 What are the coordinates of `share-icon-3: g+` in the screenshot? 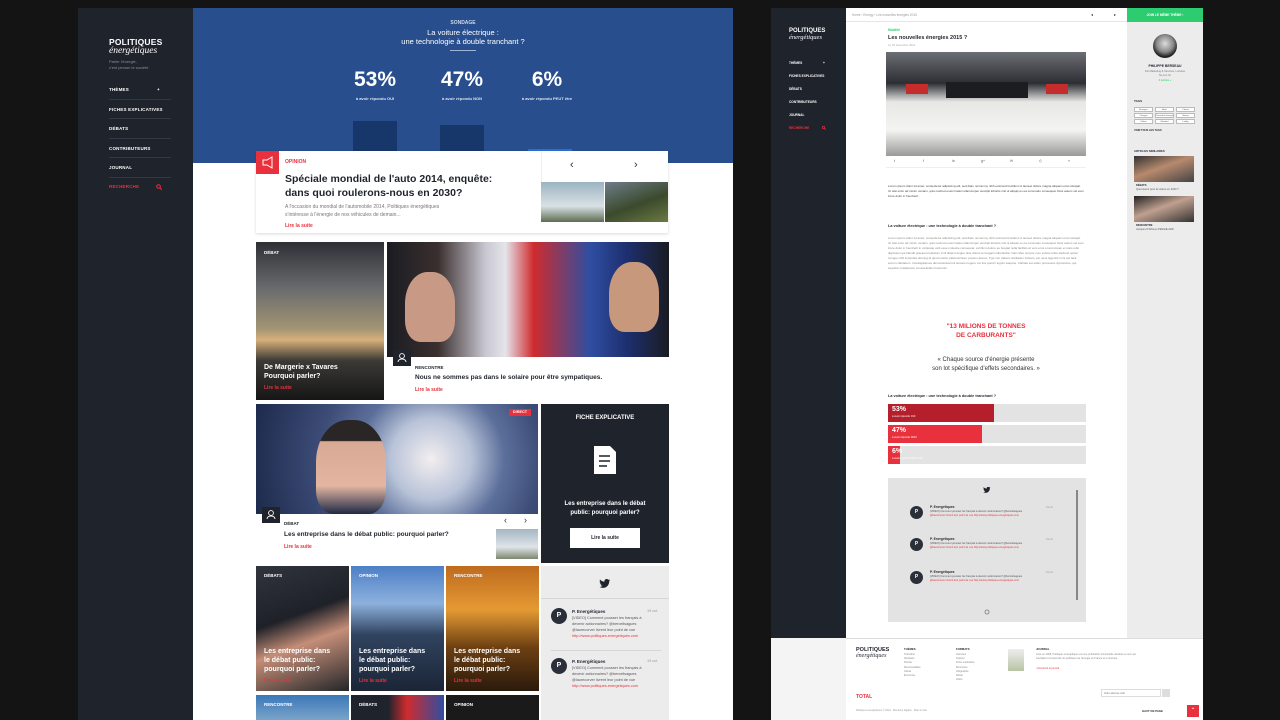 It's located at (983, 161).